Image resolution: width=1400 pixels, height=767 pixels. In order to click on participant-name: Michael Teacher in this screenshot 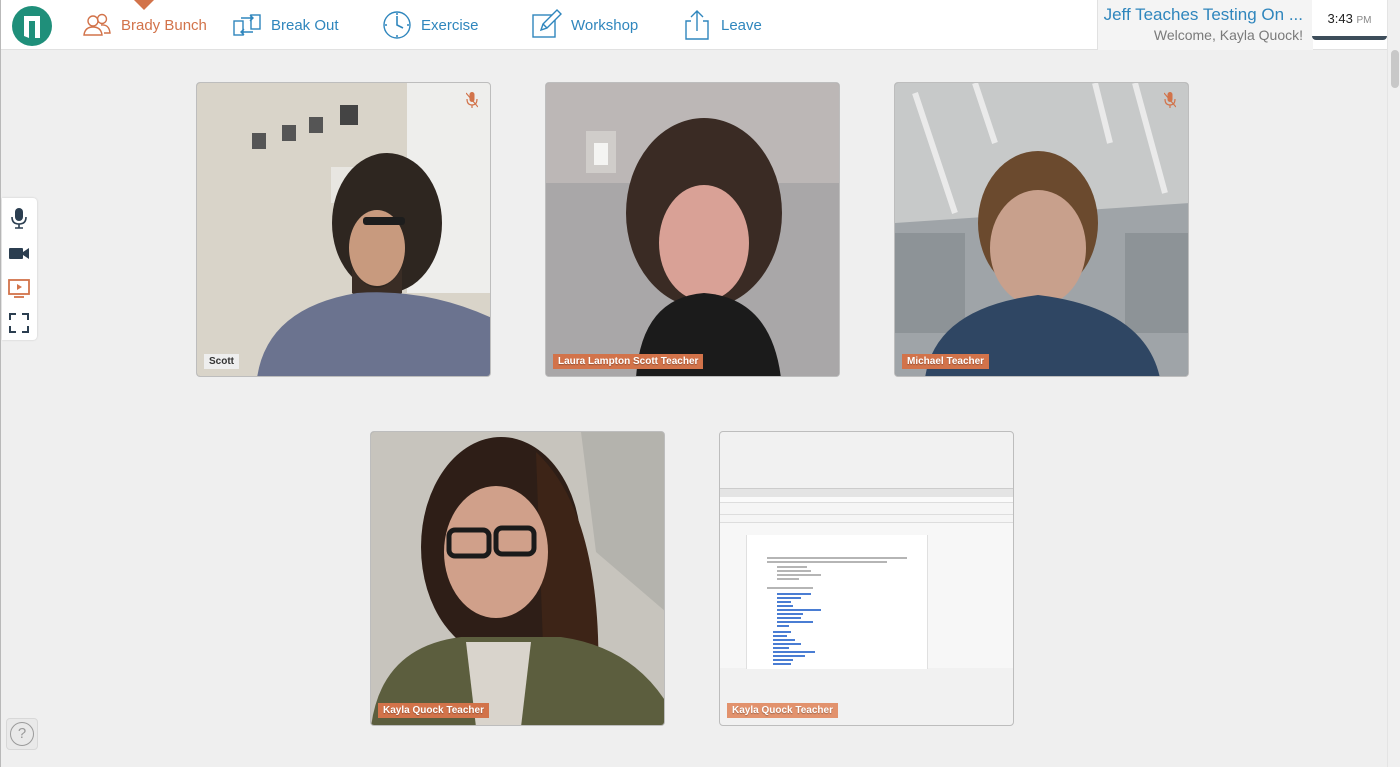, I will do `click(946, 361)`.